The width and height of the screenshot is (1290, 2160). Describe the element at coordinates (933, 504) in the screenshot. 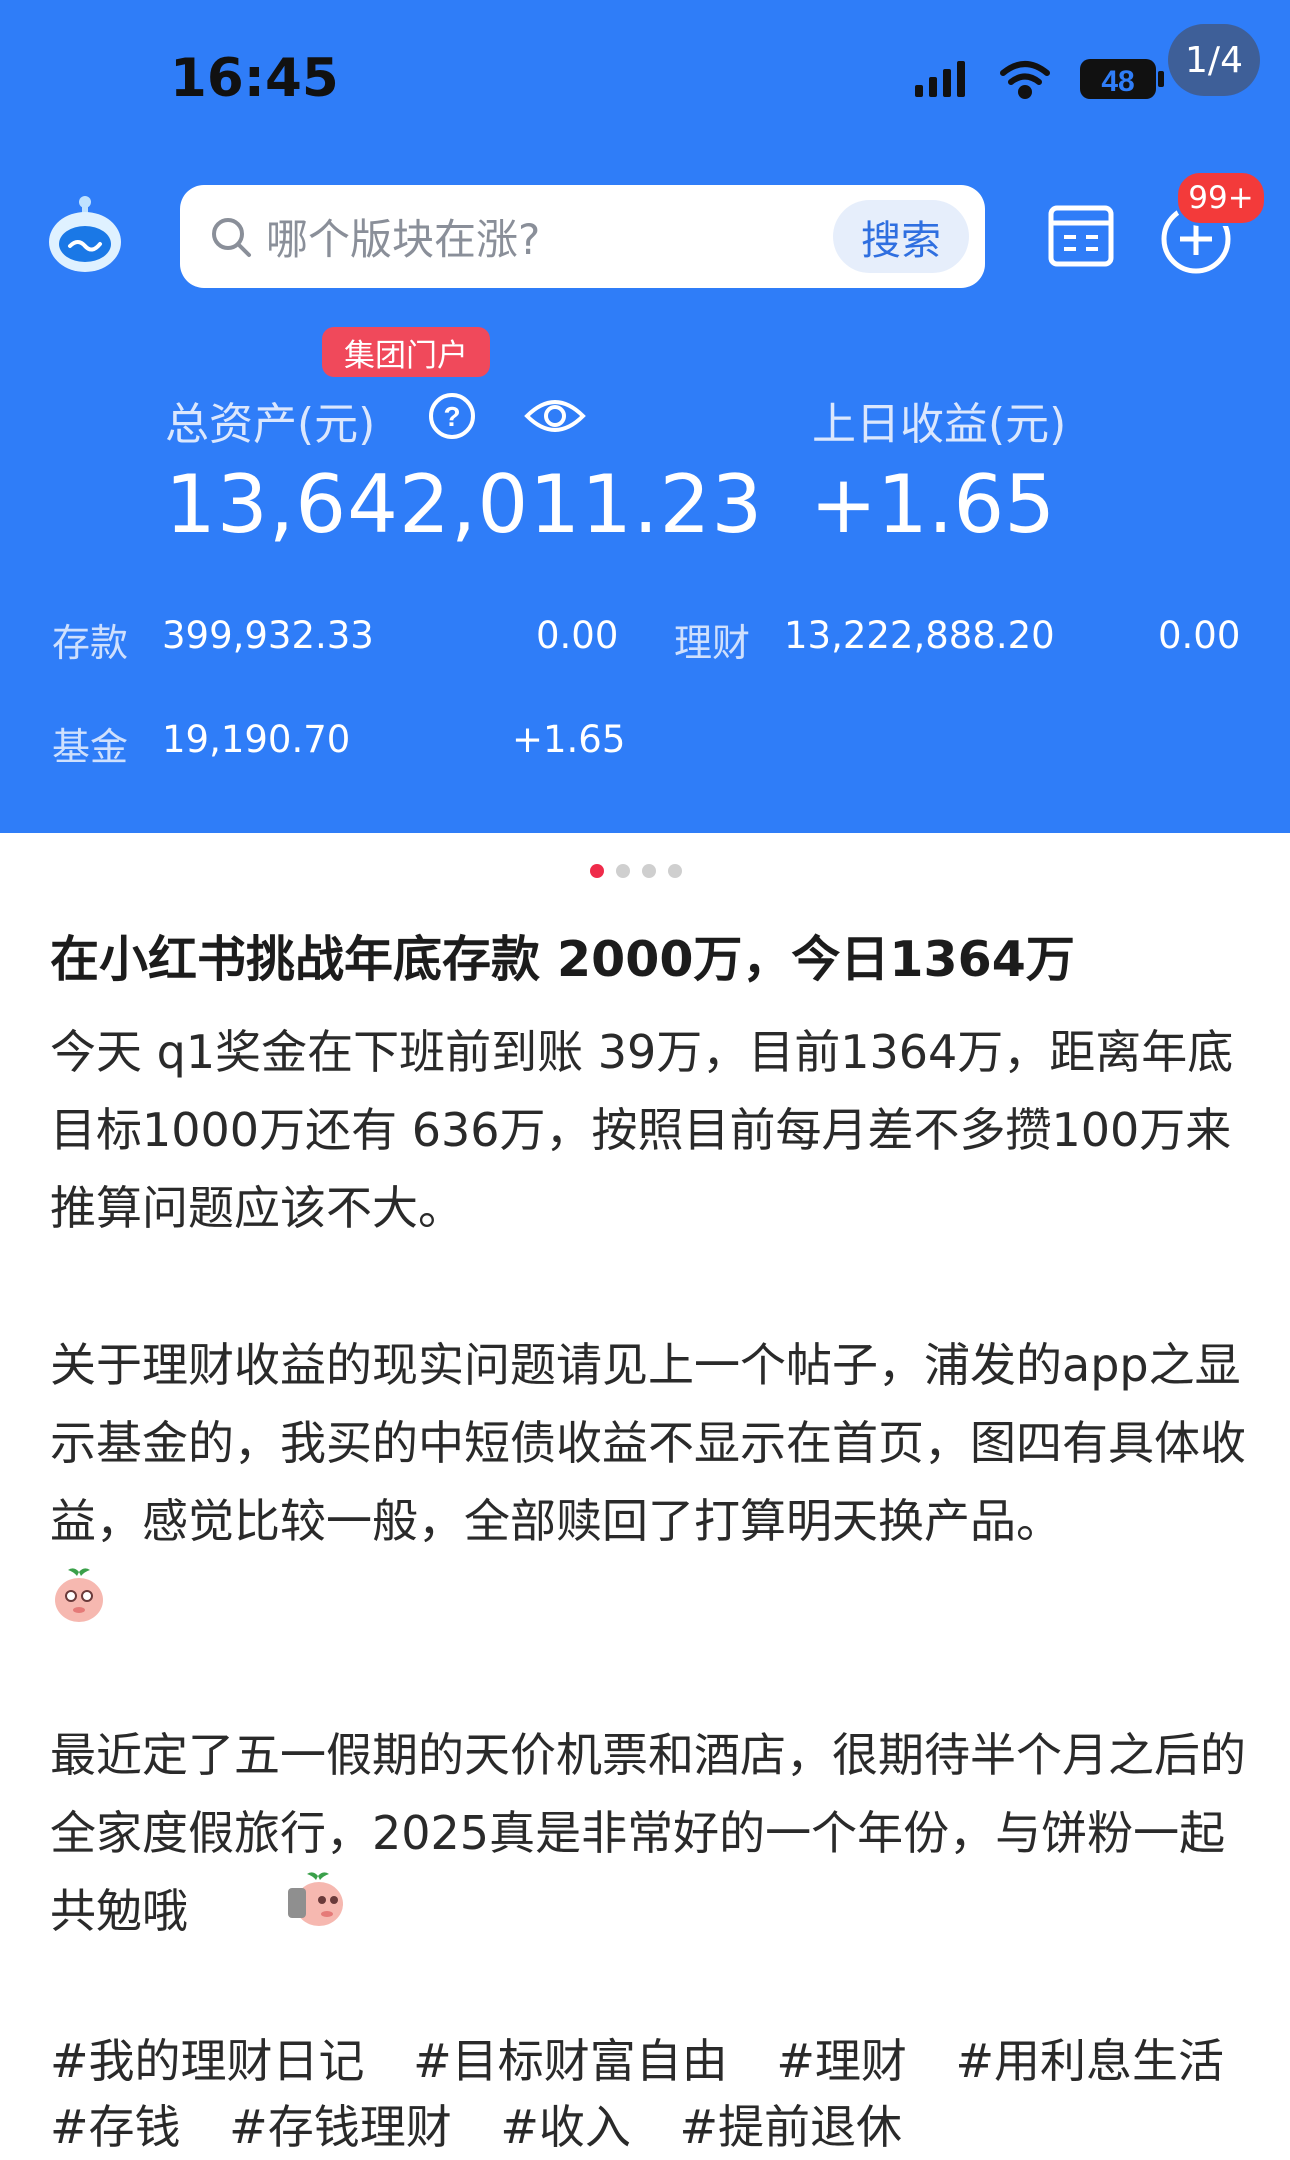

I see `yesterday-income-value: +1.65` at that location.